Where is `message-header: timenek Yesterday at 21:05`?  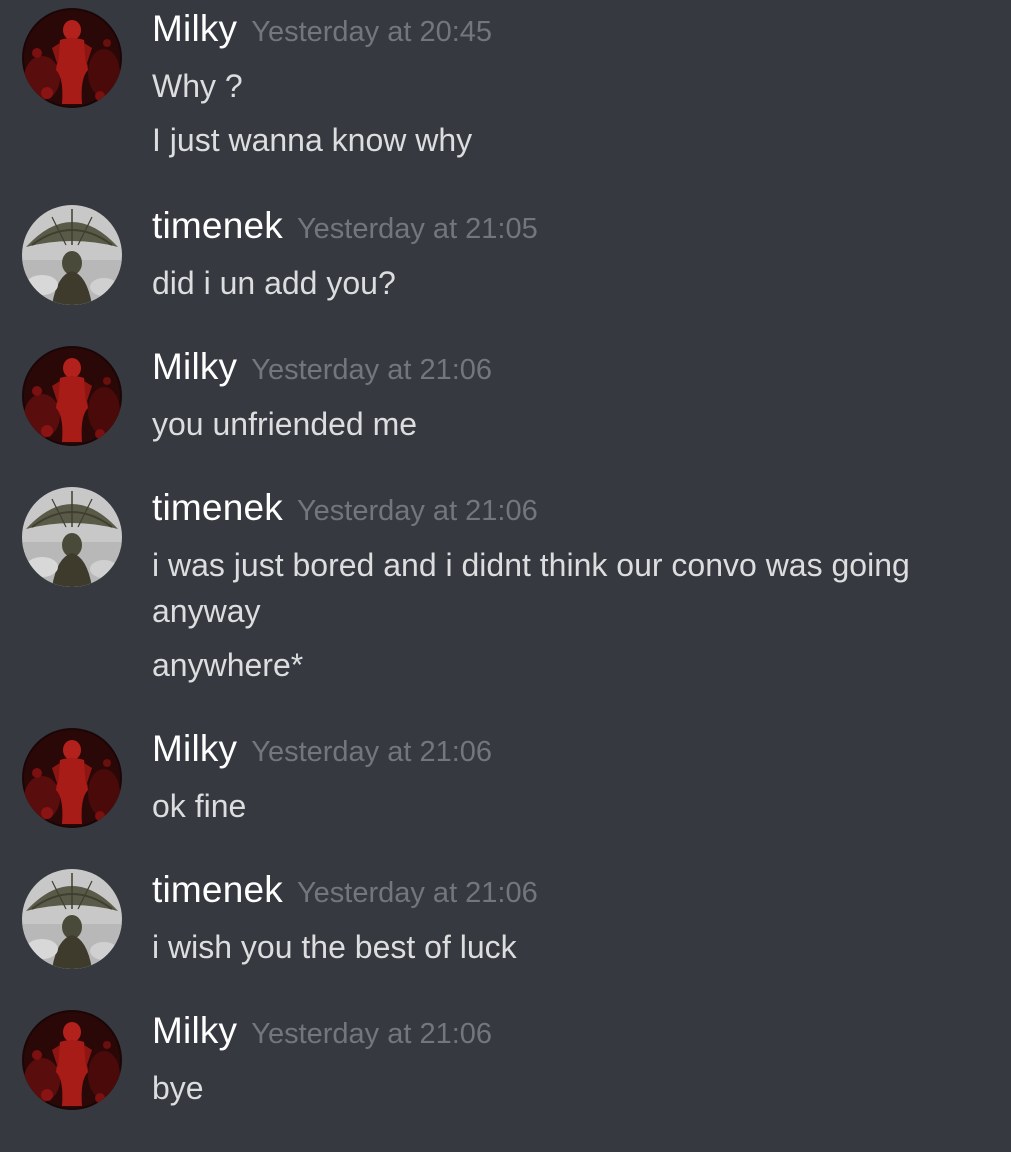 message-header: timenek Yesterday at 21:05 is located at coordinates (345, 231).